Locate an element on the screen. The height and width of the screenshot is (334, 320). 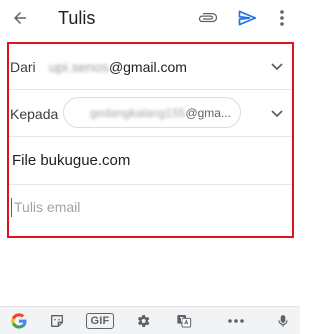
more-horiz-icon is located at coordinates (236, 321).